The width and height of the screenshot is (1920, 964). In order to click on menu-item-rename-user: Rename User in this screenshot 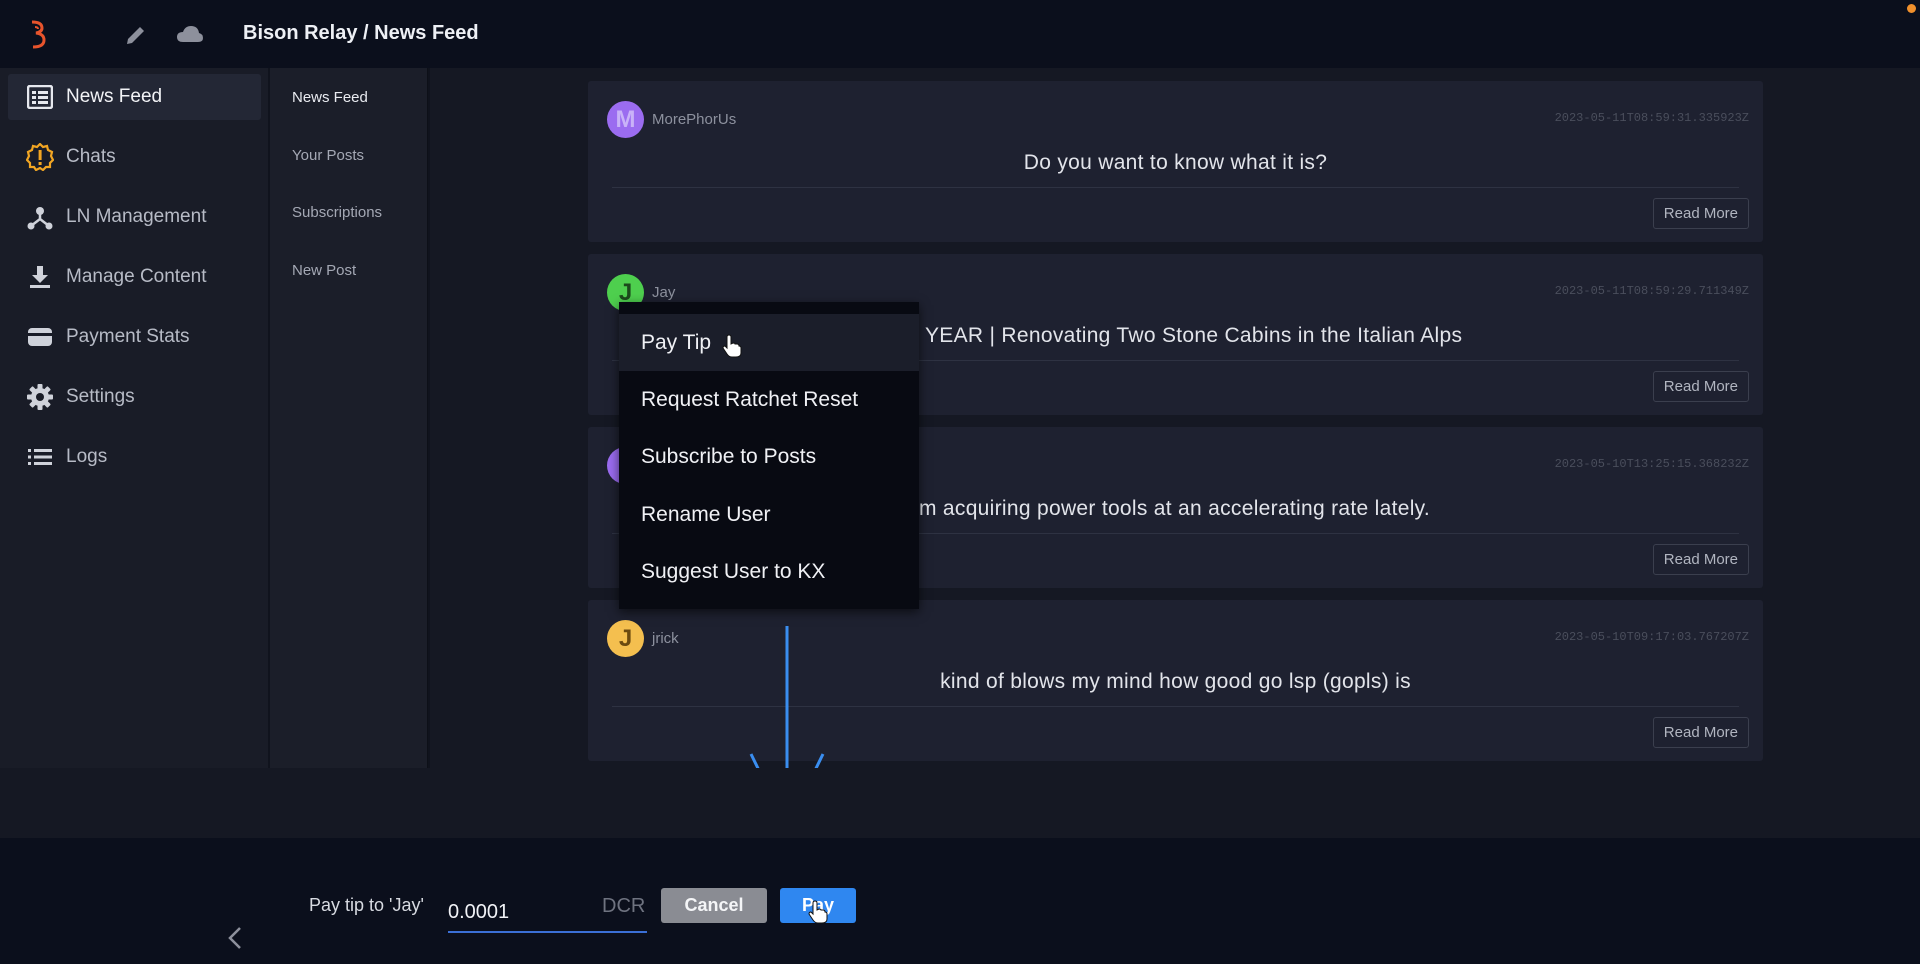, I will do `click(769, 514)`.